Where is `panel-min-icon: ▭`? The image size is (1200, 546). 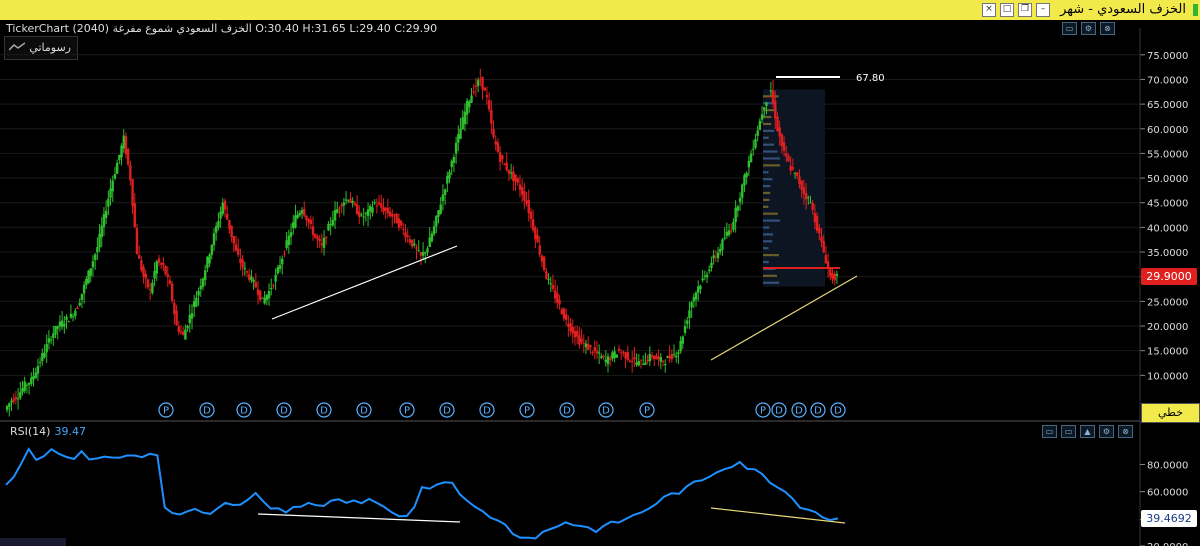 panel-min-icon: ▭ is located at coordinates (1068, 431).